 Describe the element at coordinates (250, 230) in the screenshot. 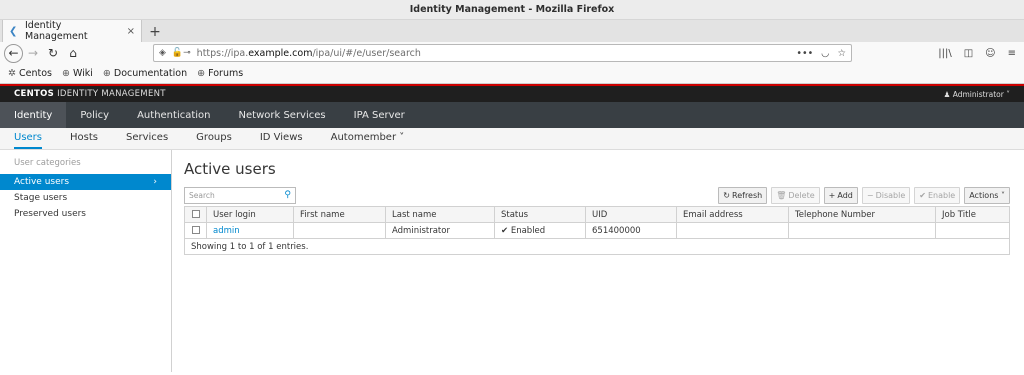

I see `user-login-link: admin` at that location.